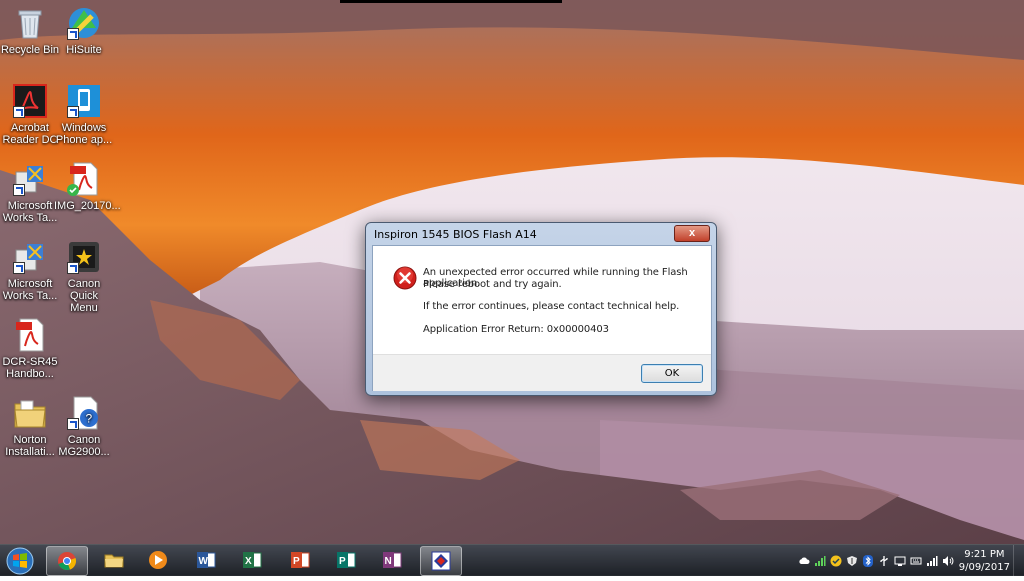 This screenshot has height=581, width=1024. I want to click on chrome-icon, so click(67, 561).